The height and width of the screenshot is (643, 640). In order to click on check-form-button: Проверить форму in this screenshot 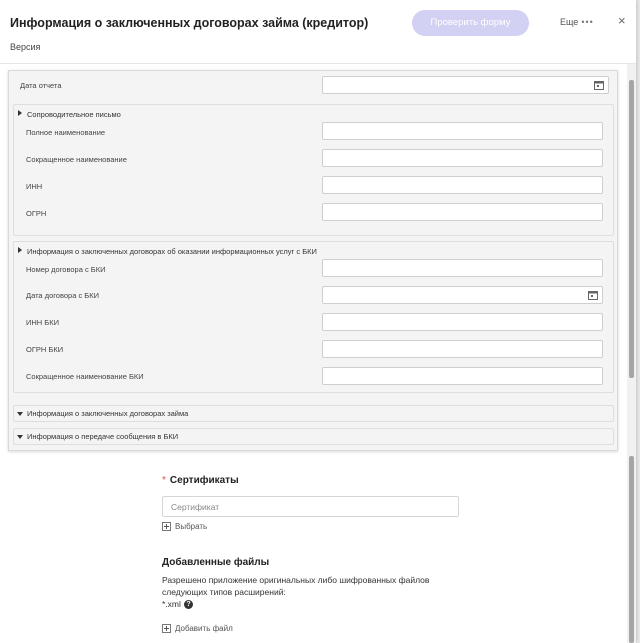, I will do `click(470, 23)`.